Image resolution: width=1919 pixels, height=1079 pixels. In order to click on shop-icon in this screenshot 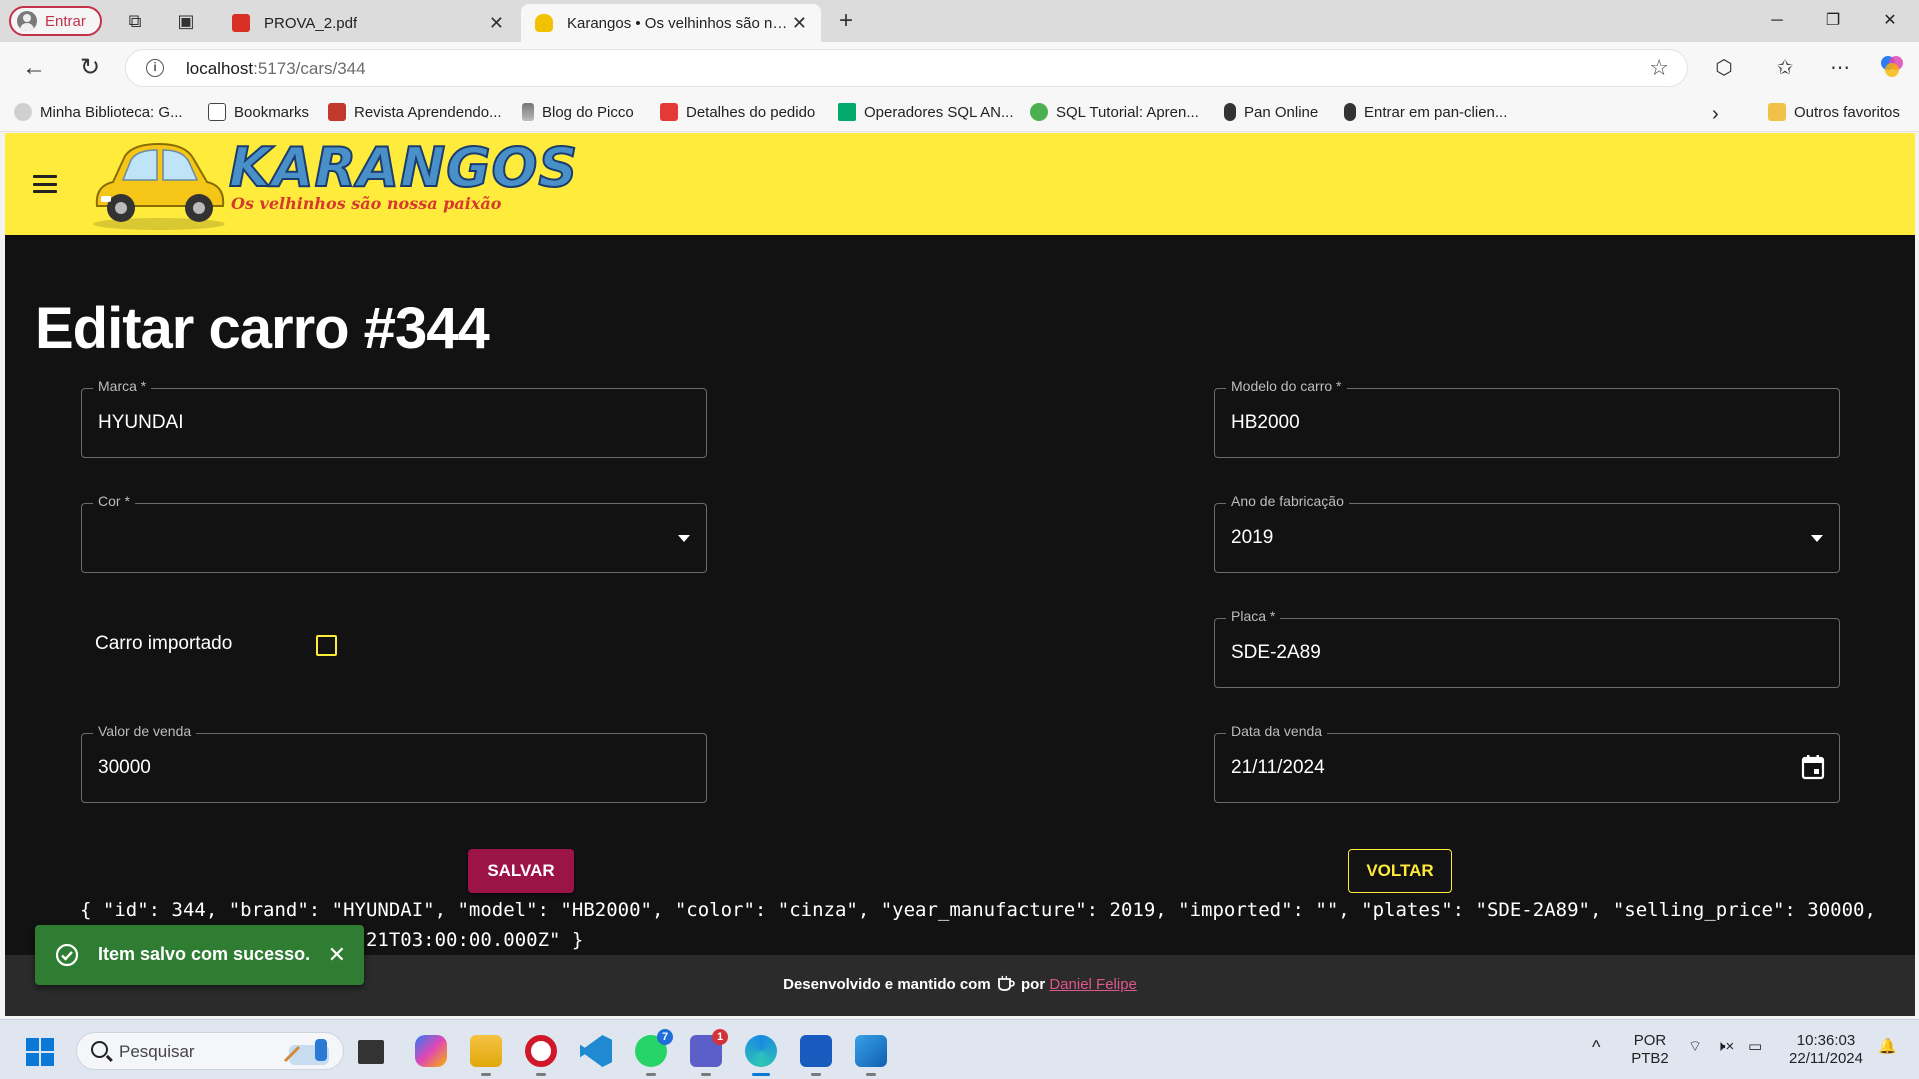, I will do `click(669, 112)`.